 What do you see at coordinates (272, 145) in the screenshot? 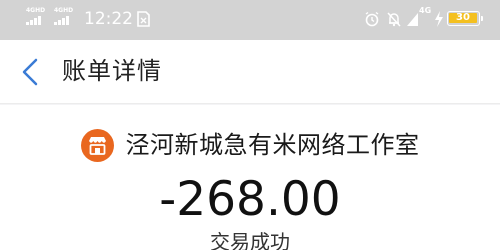
I see `merchant-name: 泾河新城急有米网络工作室` at bounding box center [272, 145].